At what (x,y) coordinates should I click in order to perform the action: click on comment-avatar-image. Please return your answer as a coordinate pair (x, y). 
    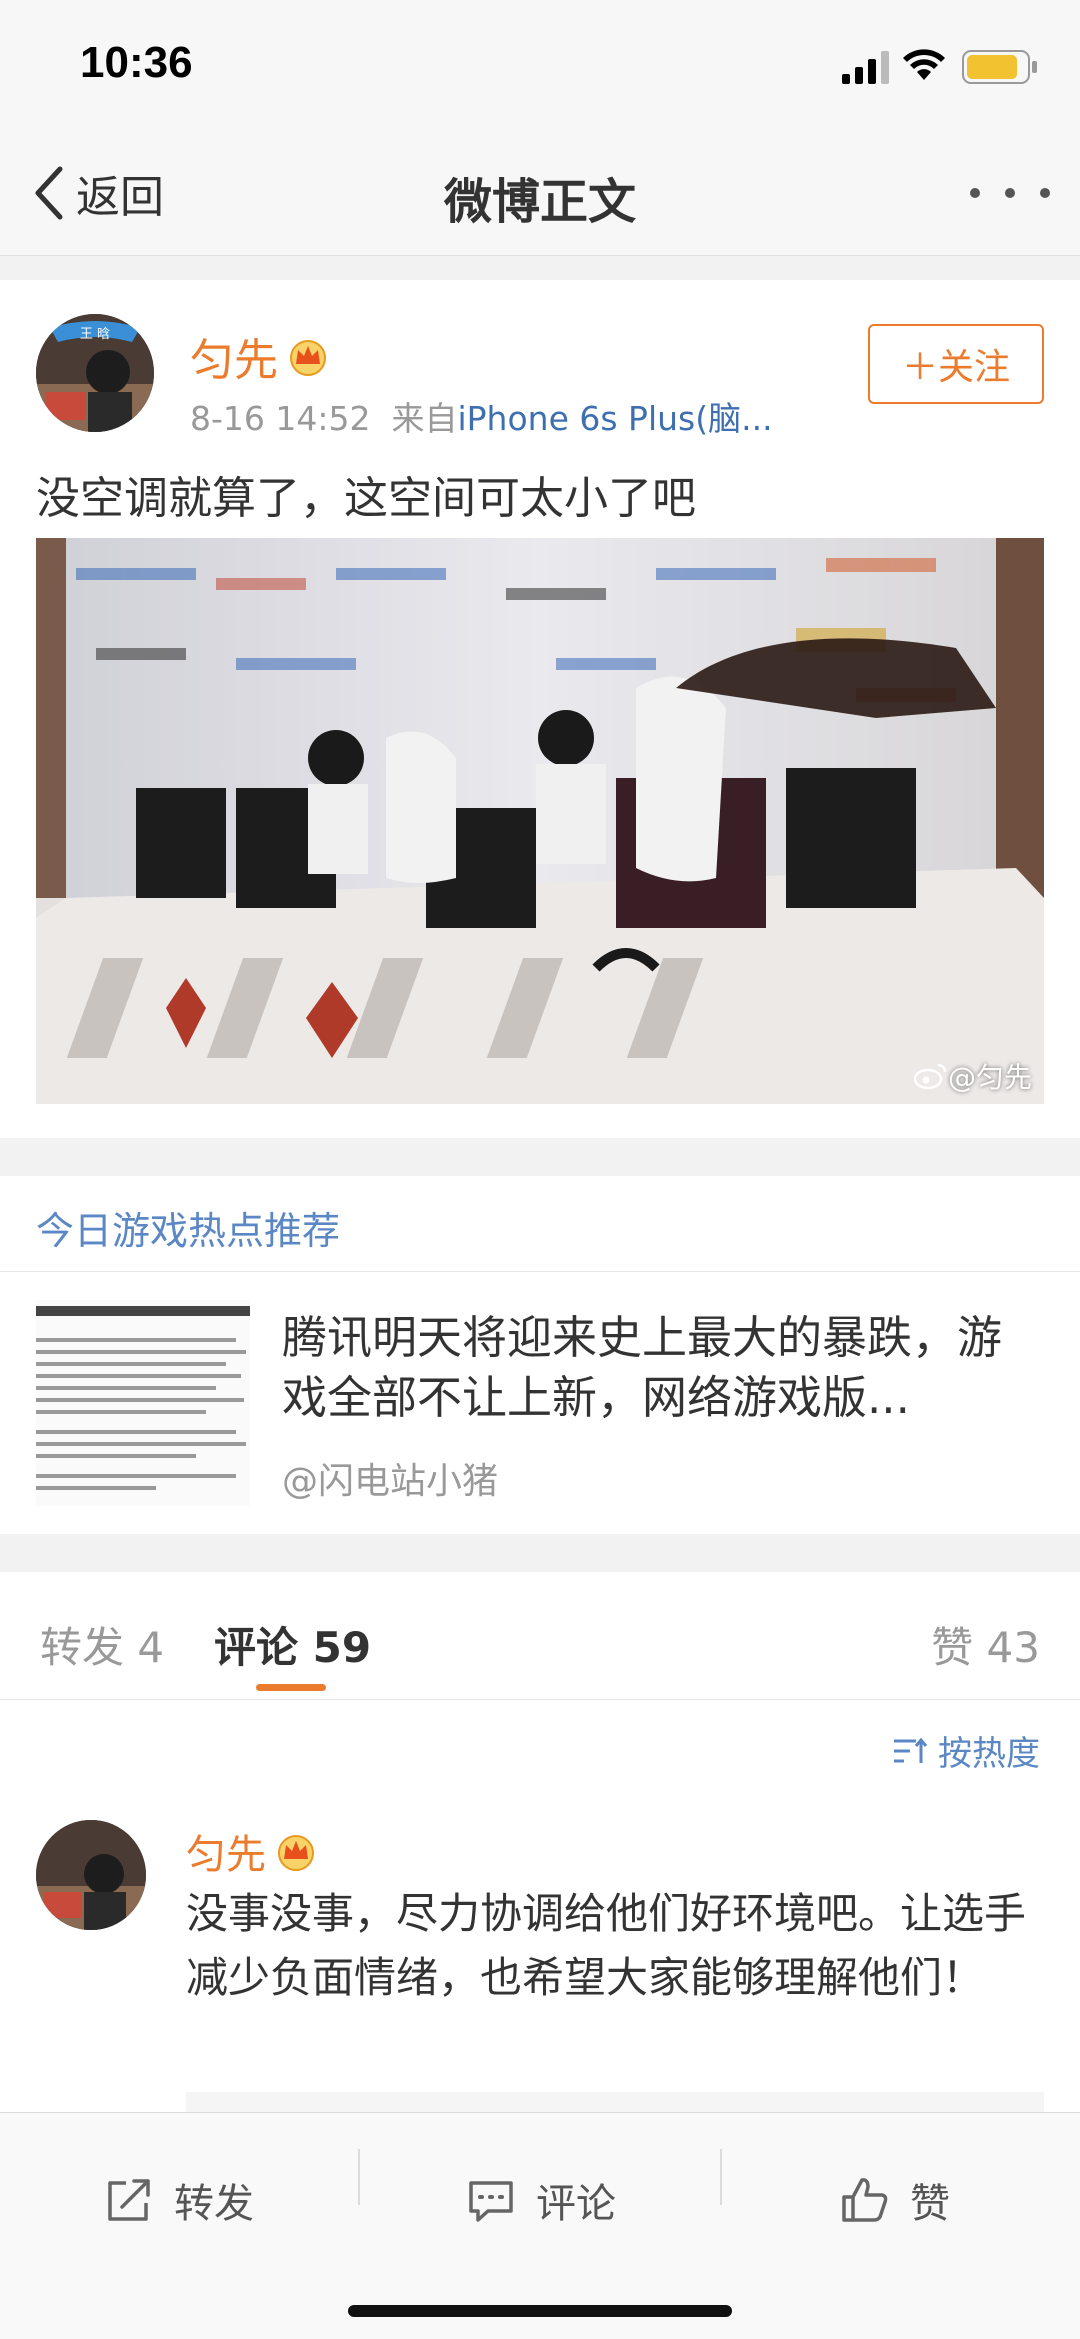
    Looking at the image, I should click on (91, 1875).